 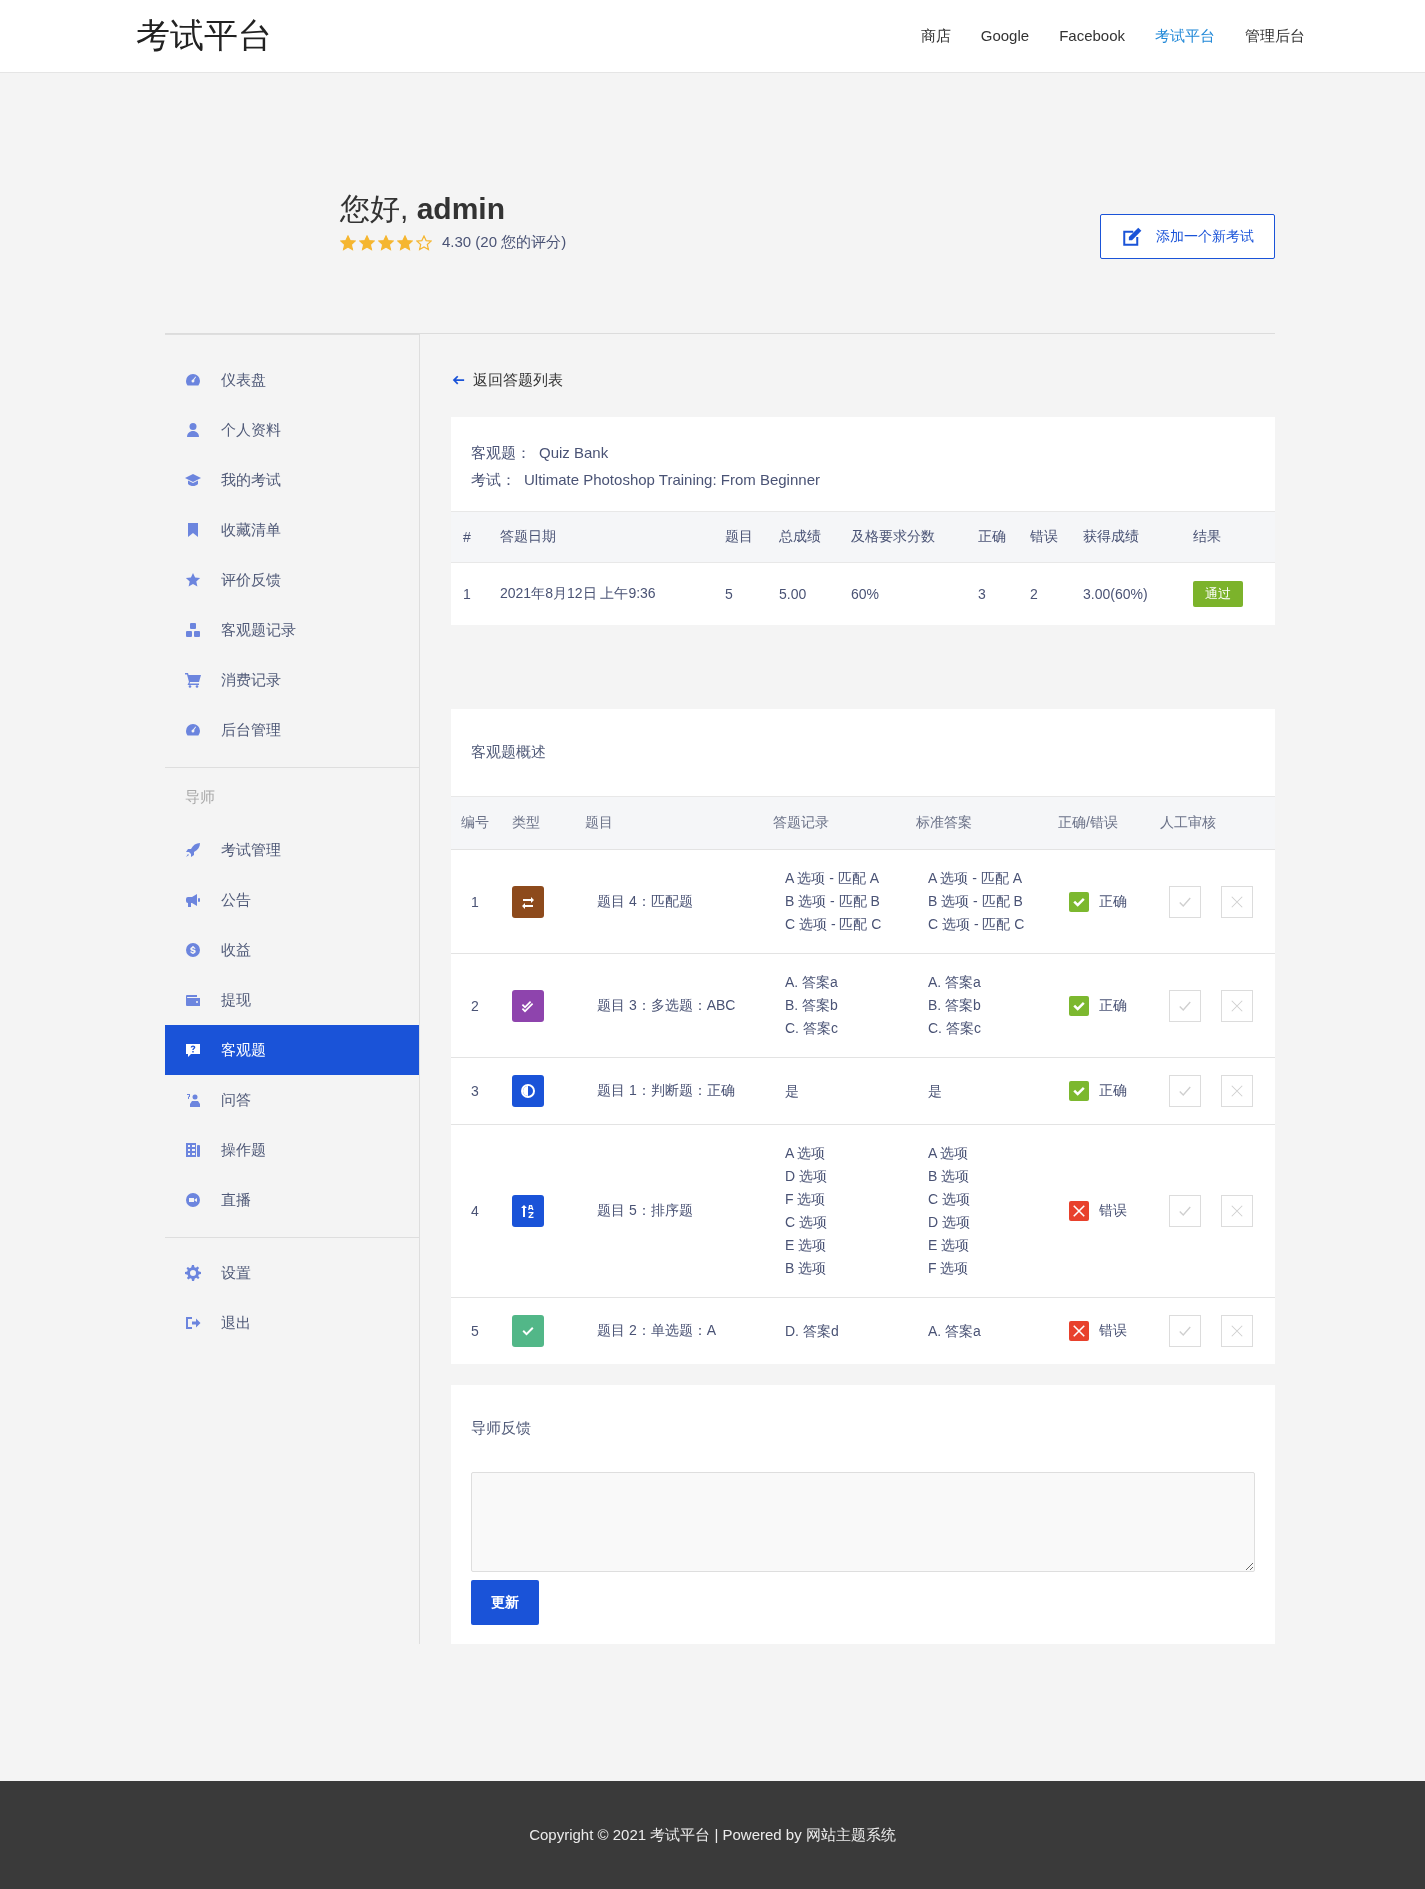 What do you see at coordinates (292, 530) in the screenshot?
I see `sidebar-item: 收藏清单` at bounding box center [292, 530].